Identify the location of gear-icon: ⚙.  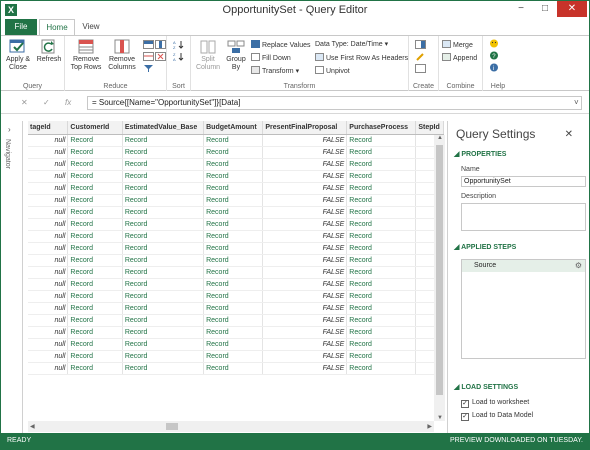
(578, 266).